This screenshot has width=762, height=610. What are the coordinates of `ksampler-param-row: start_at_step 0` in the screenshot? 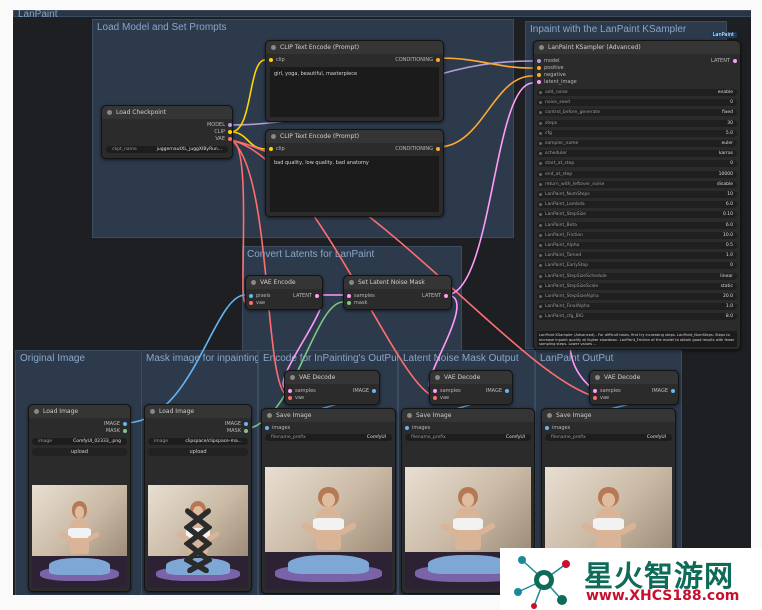 It's located at (637, 163).